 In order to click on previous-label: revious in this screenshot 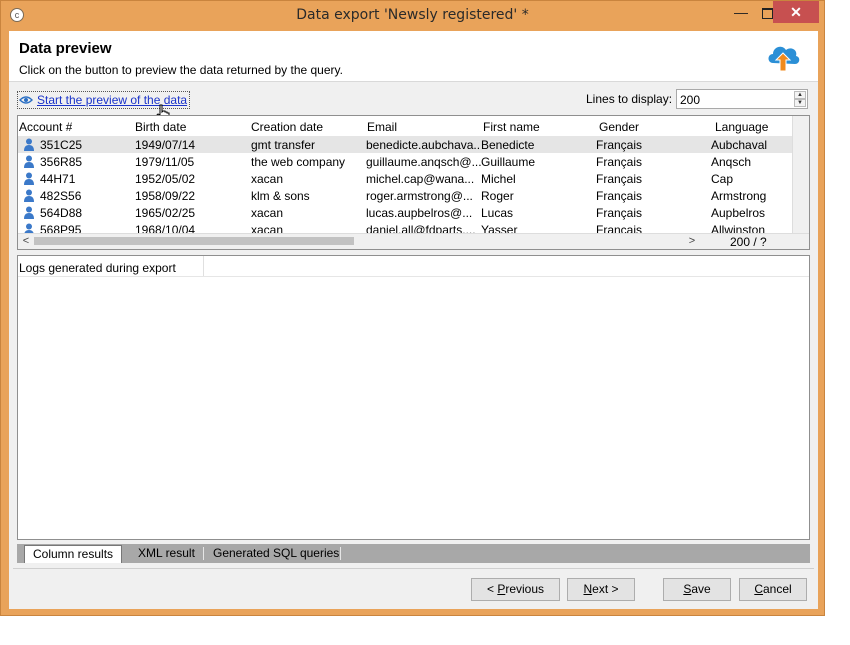, I will do `click(525, 589)`.